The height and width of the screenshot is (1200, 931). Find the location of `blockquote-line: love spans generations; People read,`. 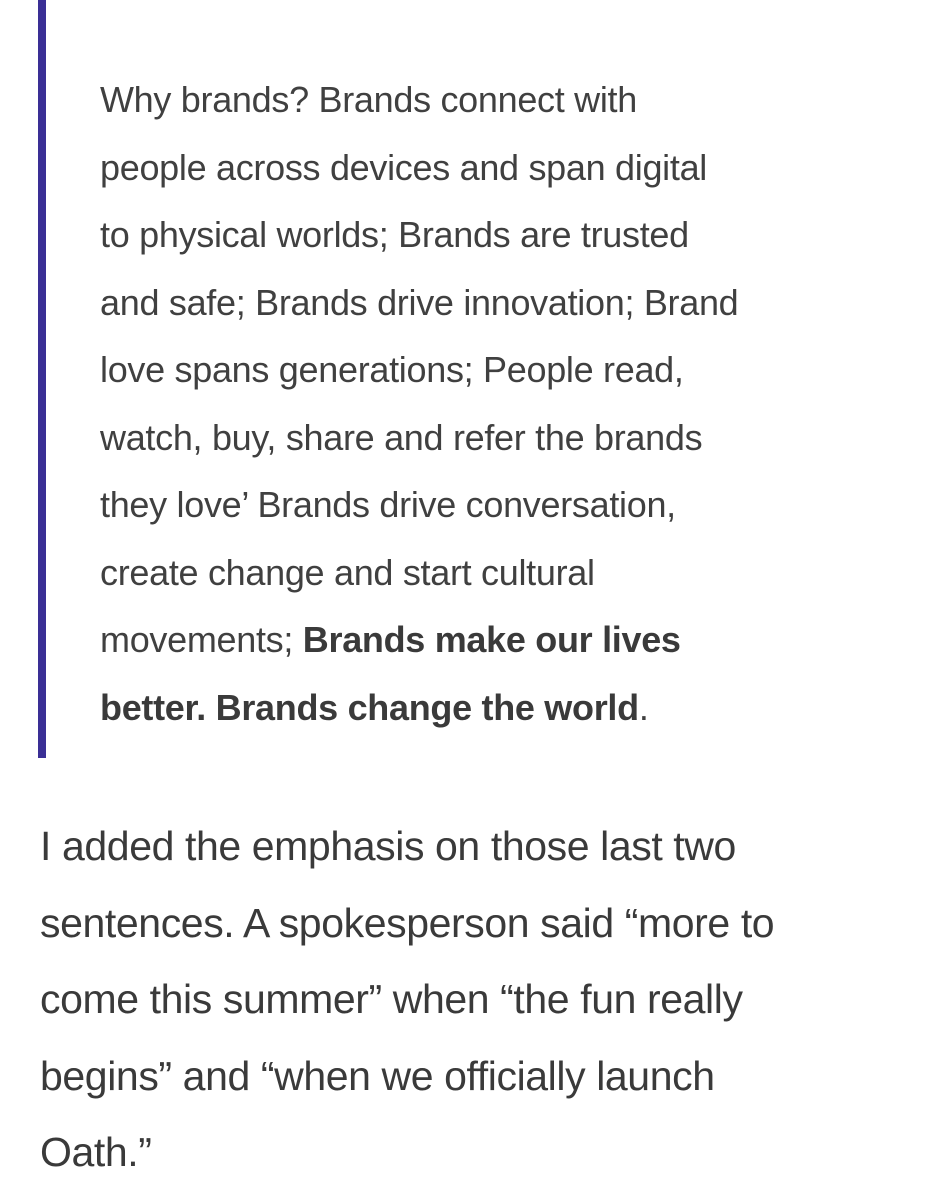

blockquote-line: love spans generations; People read, is located at coordinates (392, 369).